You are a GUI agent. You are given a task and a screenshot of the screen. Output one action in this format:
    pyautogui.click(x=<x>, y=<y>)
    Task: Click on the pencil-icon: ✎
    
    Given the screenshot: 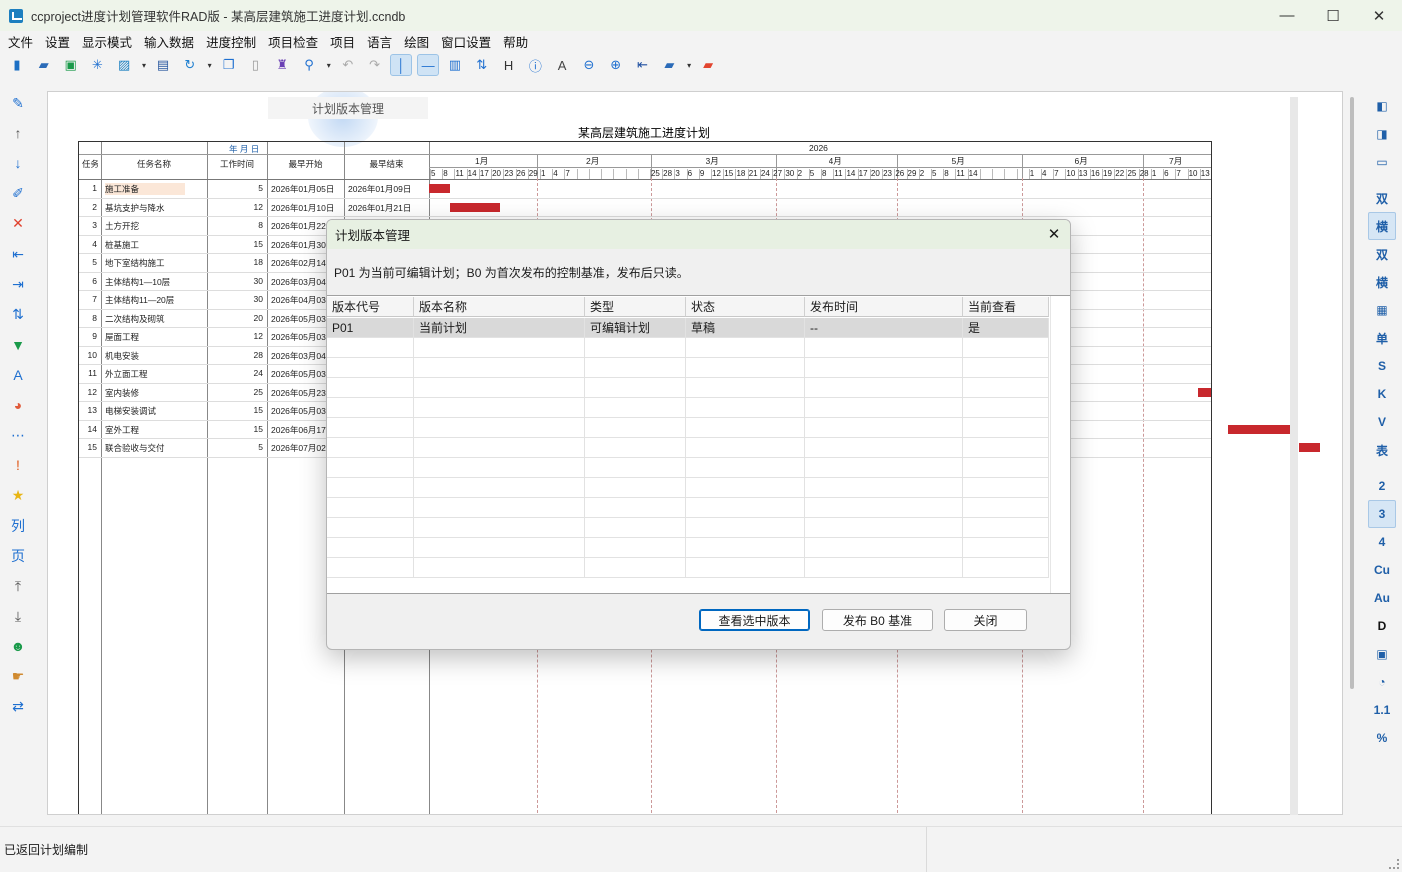 What is the action you would take?
    pyautogui.click(x=18, y=103)
    